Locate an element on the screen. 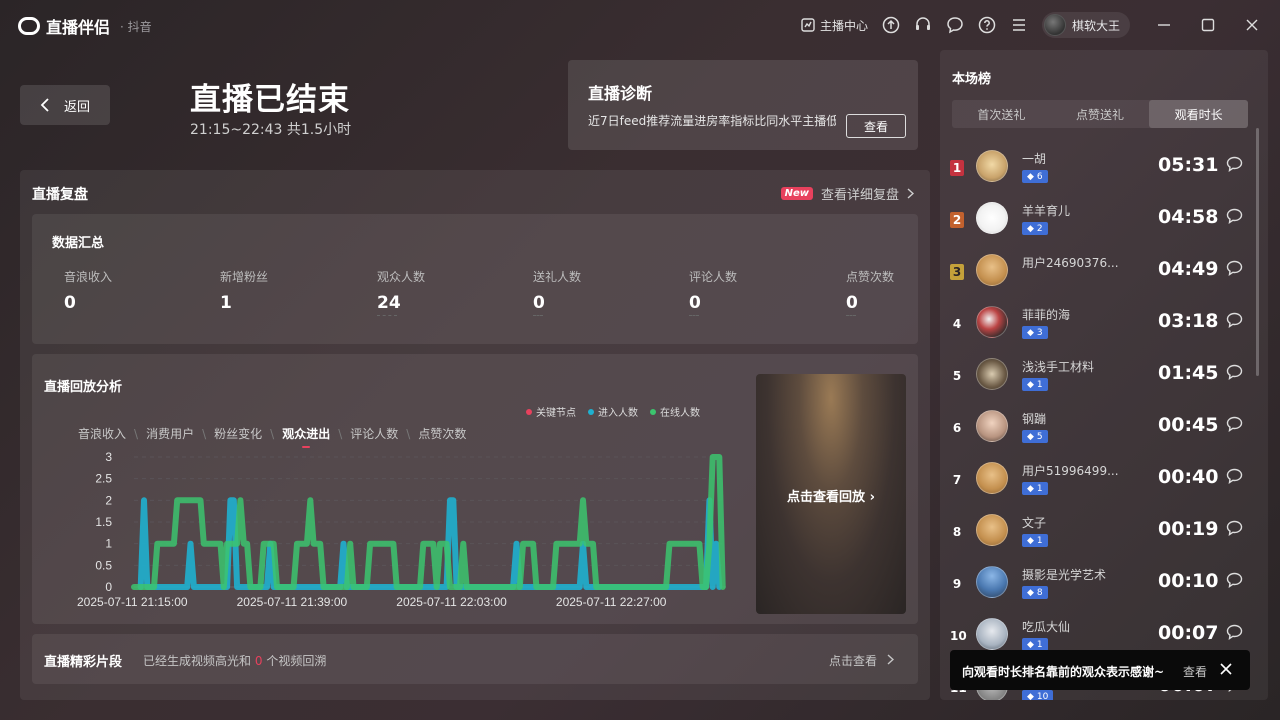  anchor-center-link: 主播中心 is located at coordinates (834, 25).